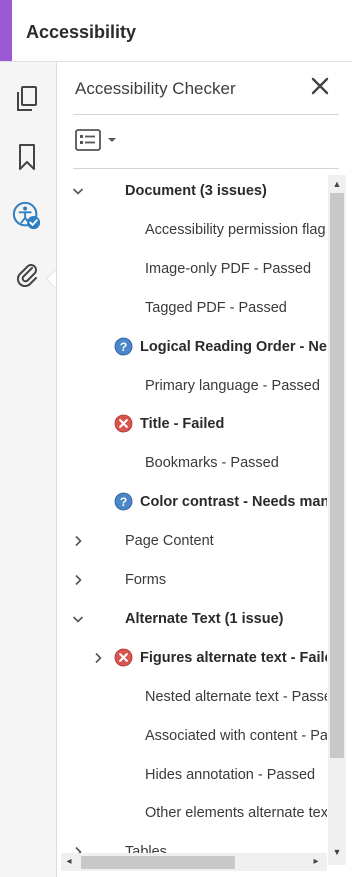  Describe the element at coordinates (69, 862) in the screenshot. I see `scroll-left-arrow: ◂` at that location.